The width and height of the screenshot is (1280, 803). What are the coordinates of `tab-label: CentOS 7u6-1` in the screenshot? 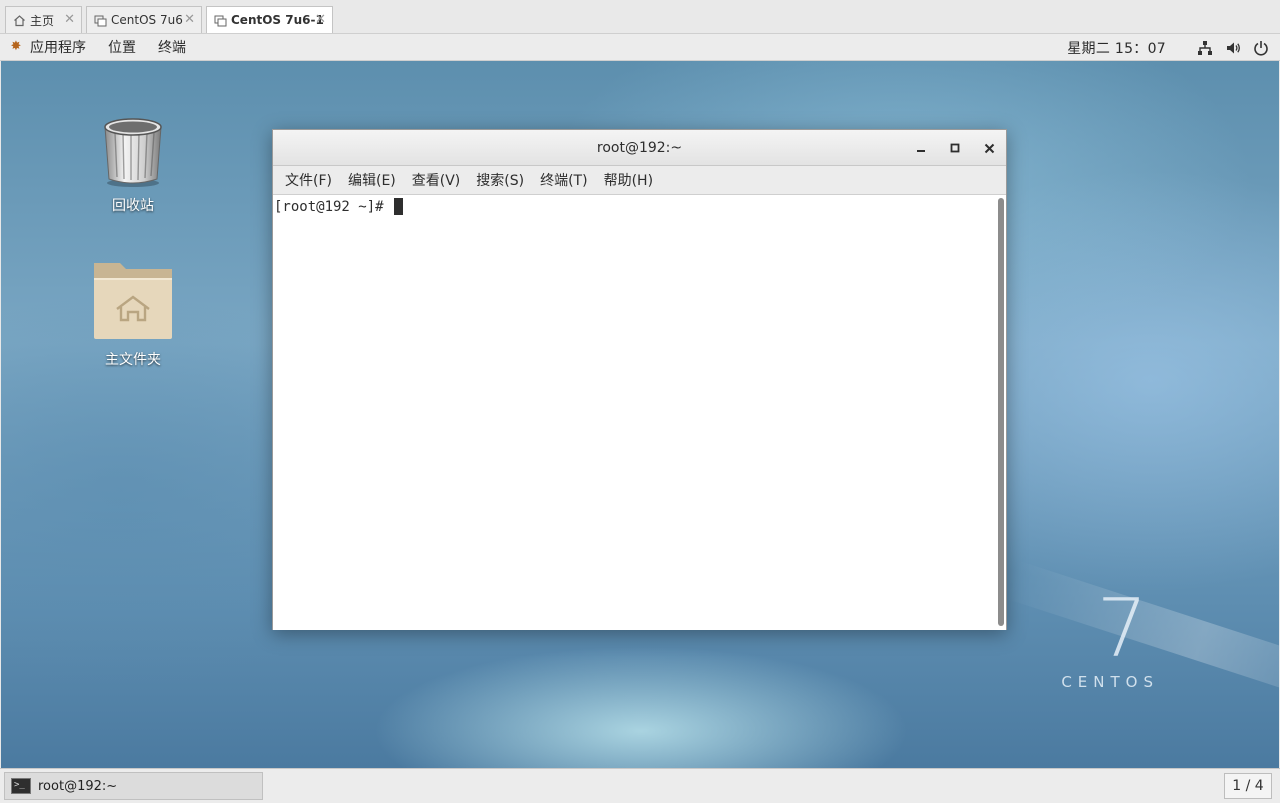 It's located at (277, 20).